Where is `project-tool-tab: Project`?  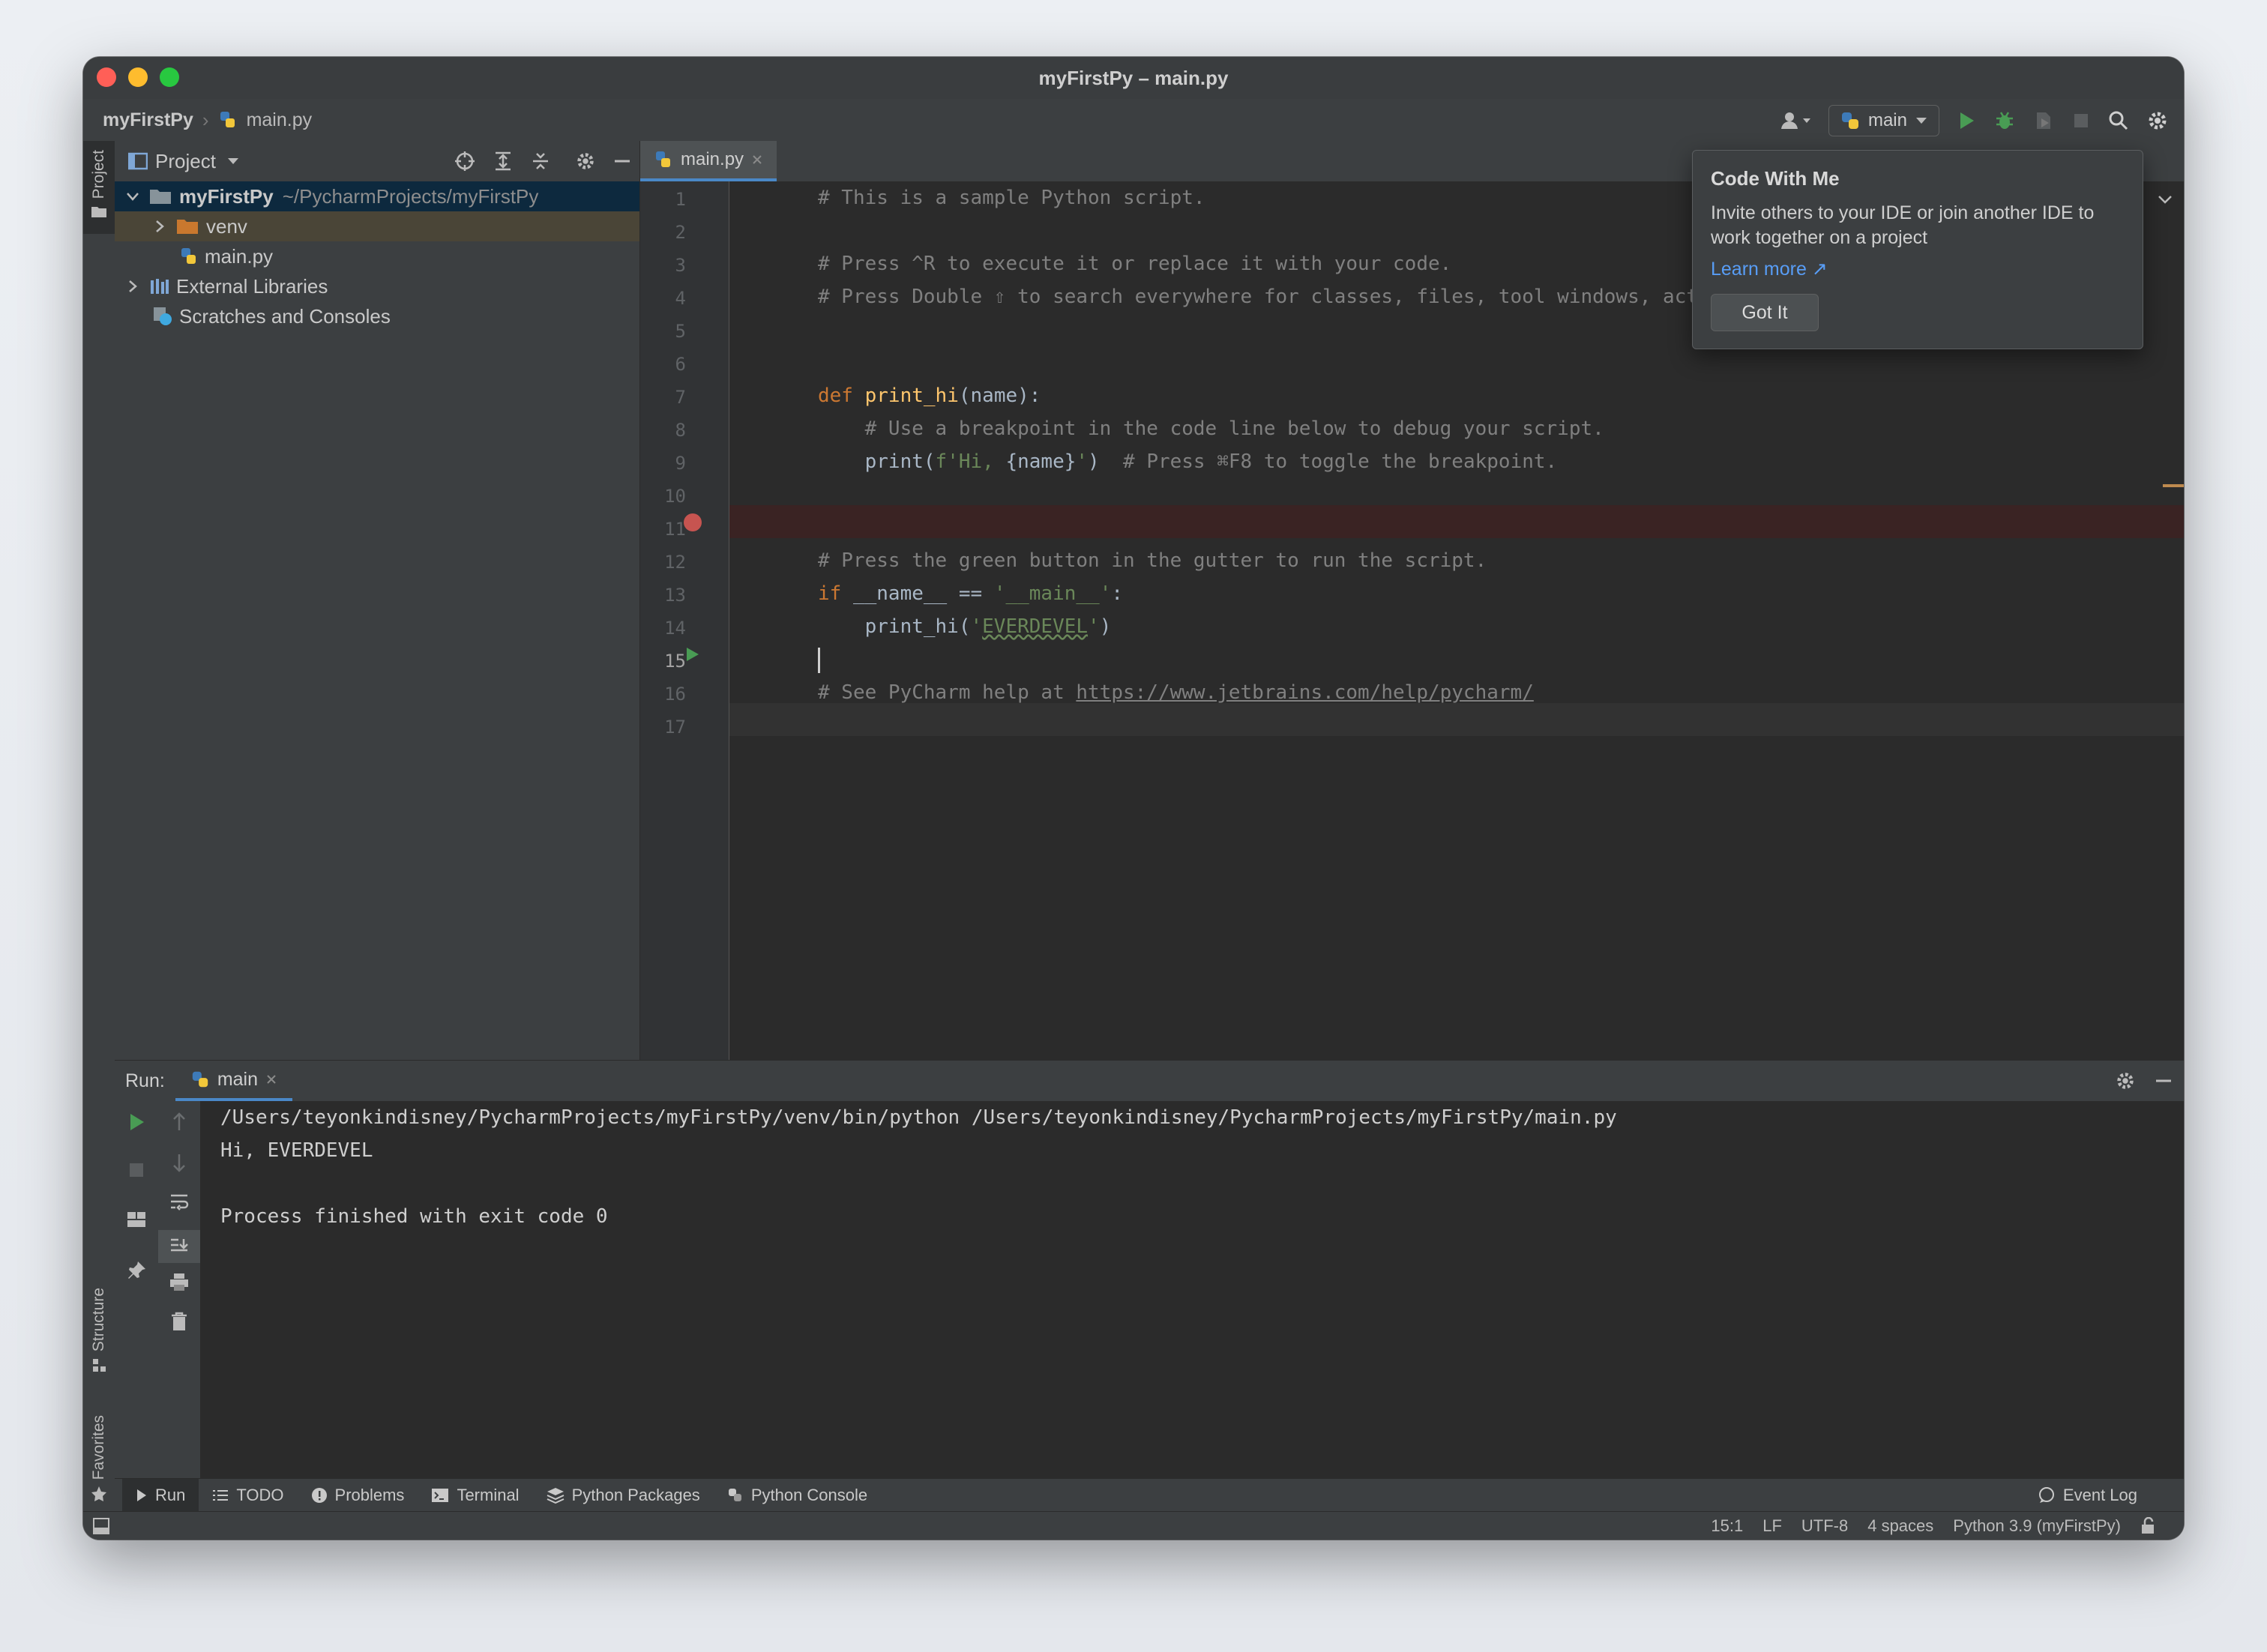
project-tool-tab: Project is located at coordinates (99, 187).